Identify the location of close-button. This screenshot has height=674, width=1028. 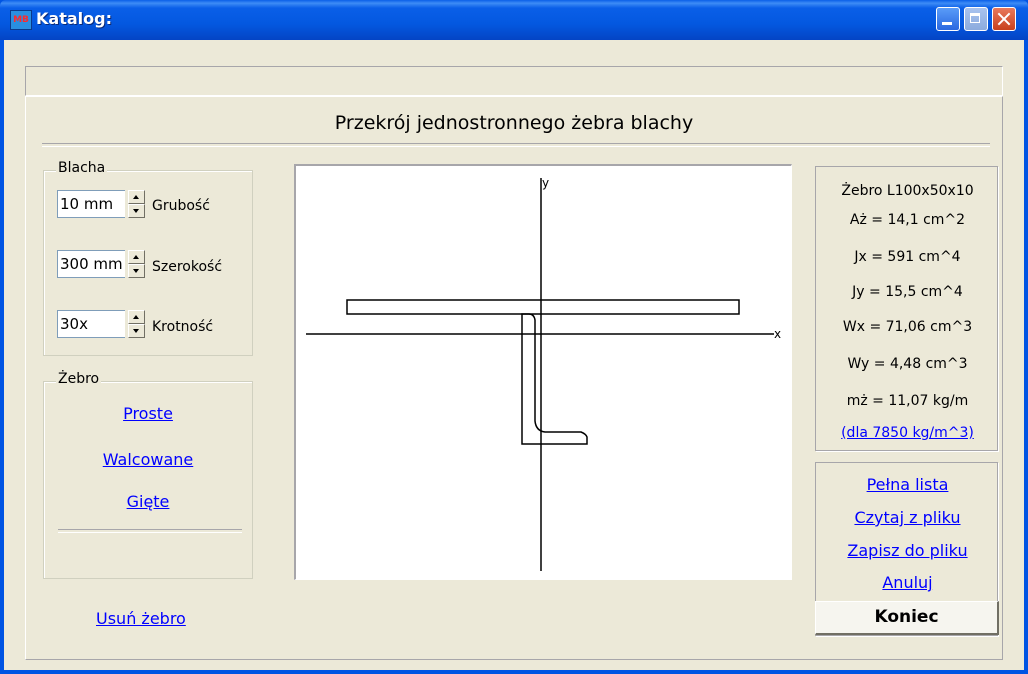
(1004, 19).